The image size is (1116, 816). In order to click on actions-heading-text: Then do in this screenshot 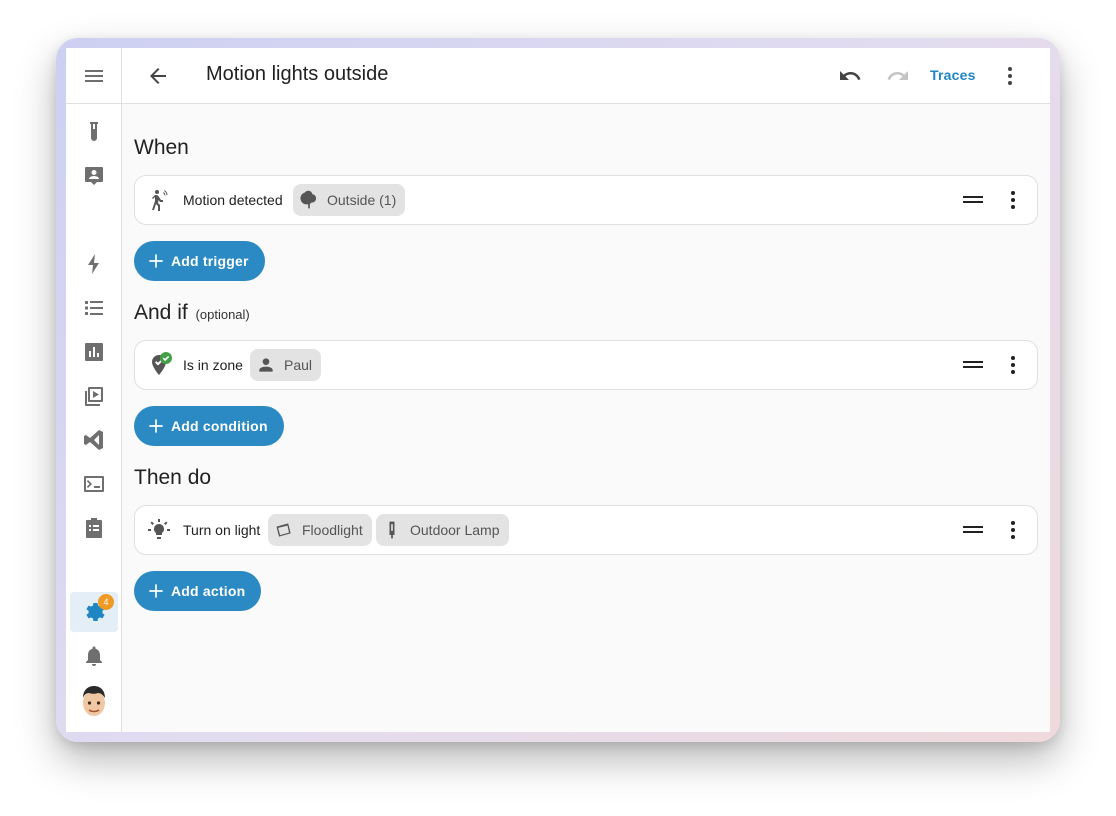, I will do `click(173, 477)`.